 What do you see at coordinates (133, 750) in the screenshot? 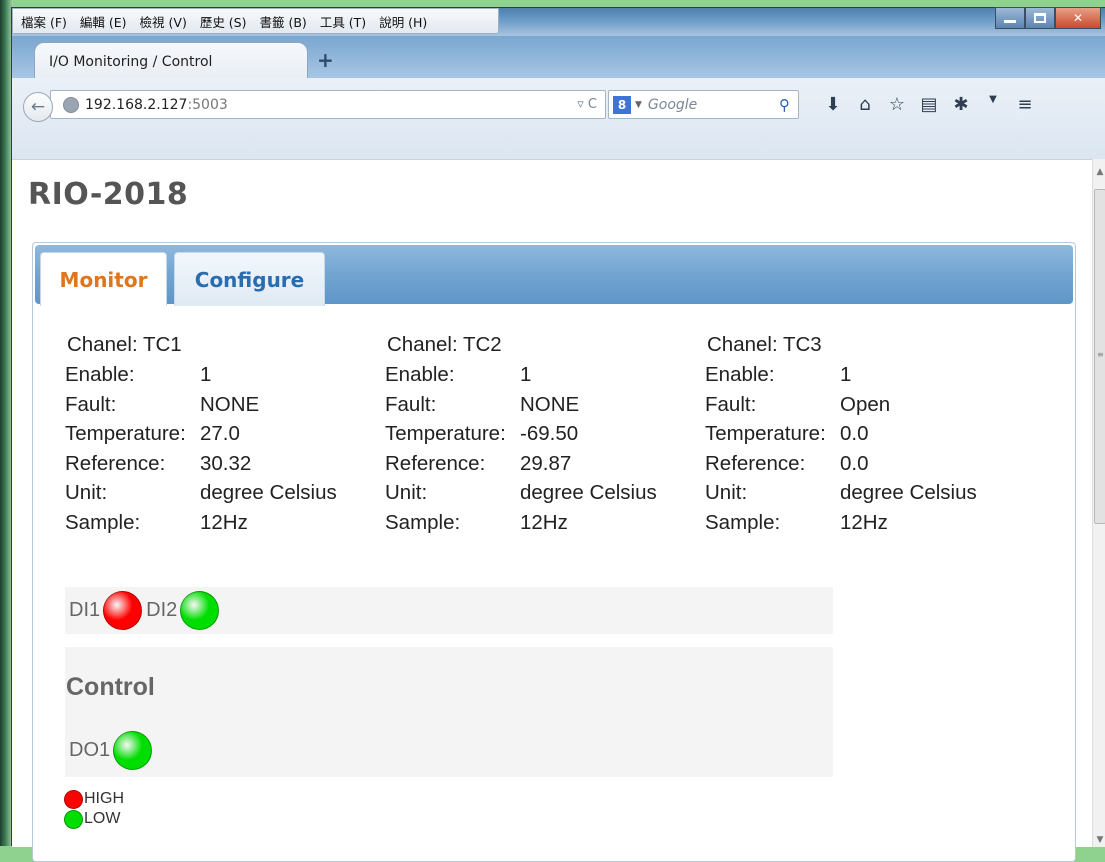
I see `do1-toggle-icon` at bounding box center [133, 750].